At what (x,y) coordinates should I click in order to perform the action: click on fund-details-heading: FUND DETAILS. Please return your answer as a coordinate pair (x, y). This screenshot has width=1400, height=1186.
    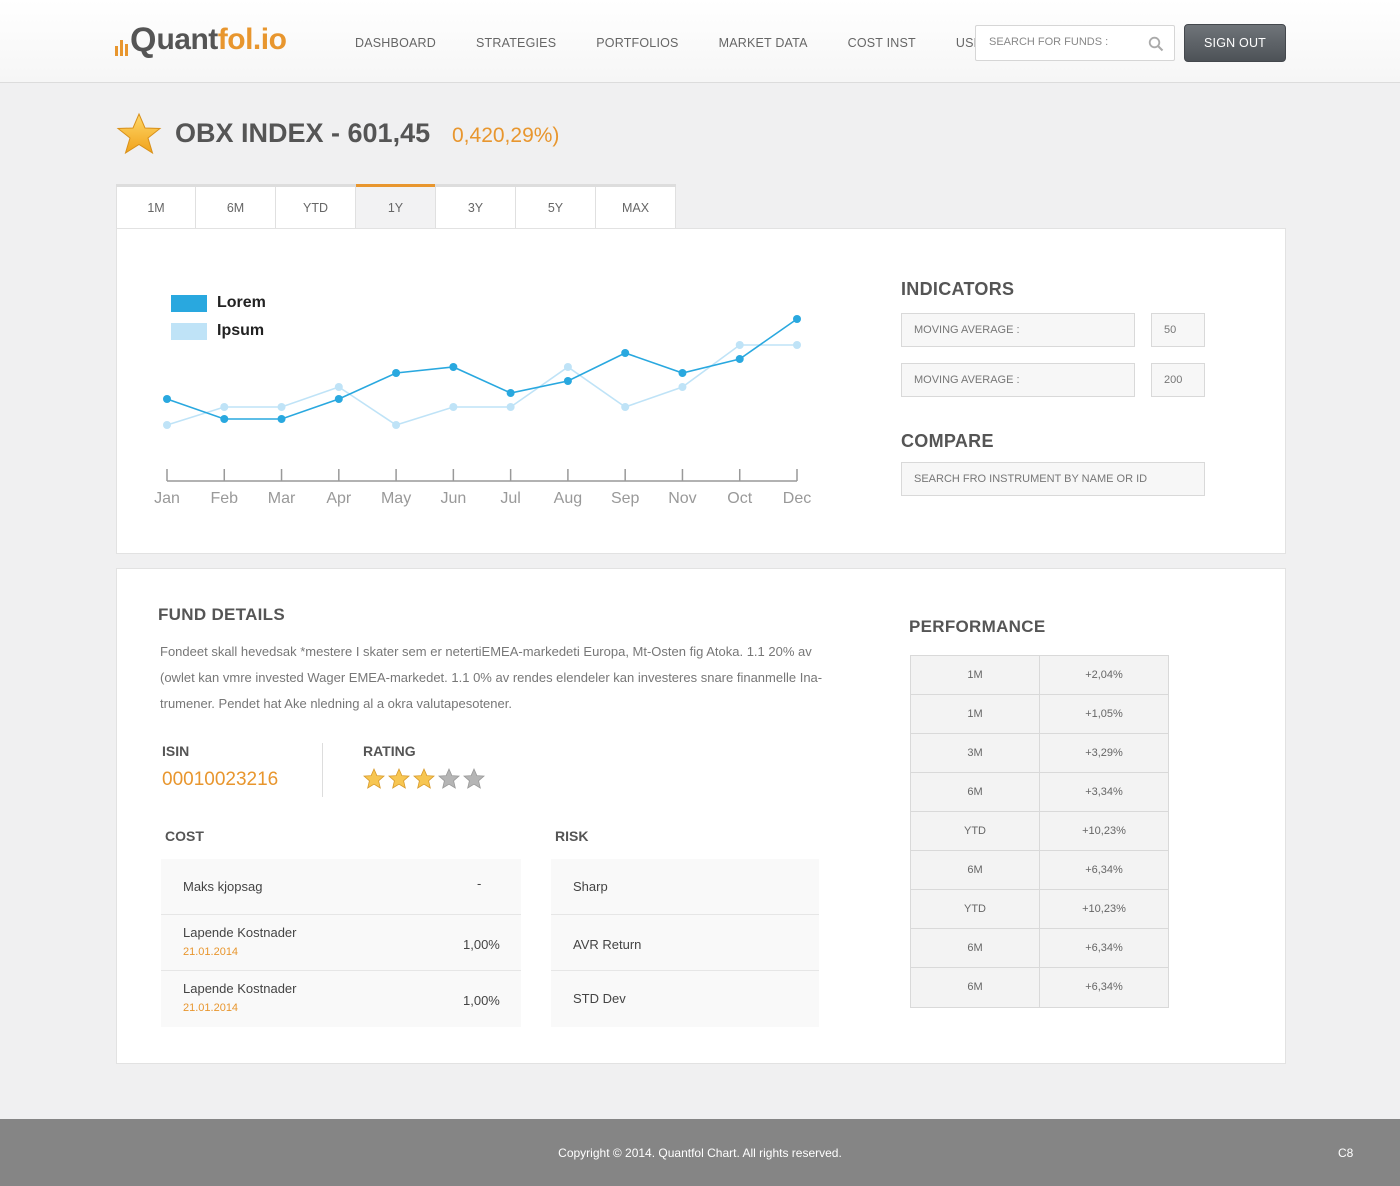
    Looking at the image, I should click on (221, 614).